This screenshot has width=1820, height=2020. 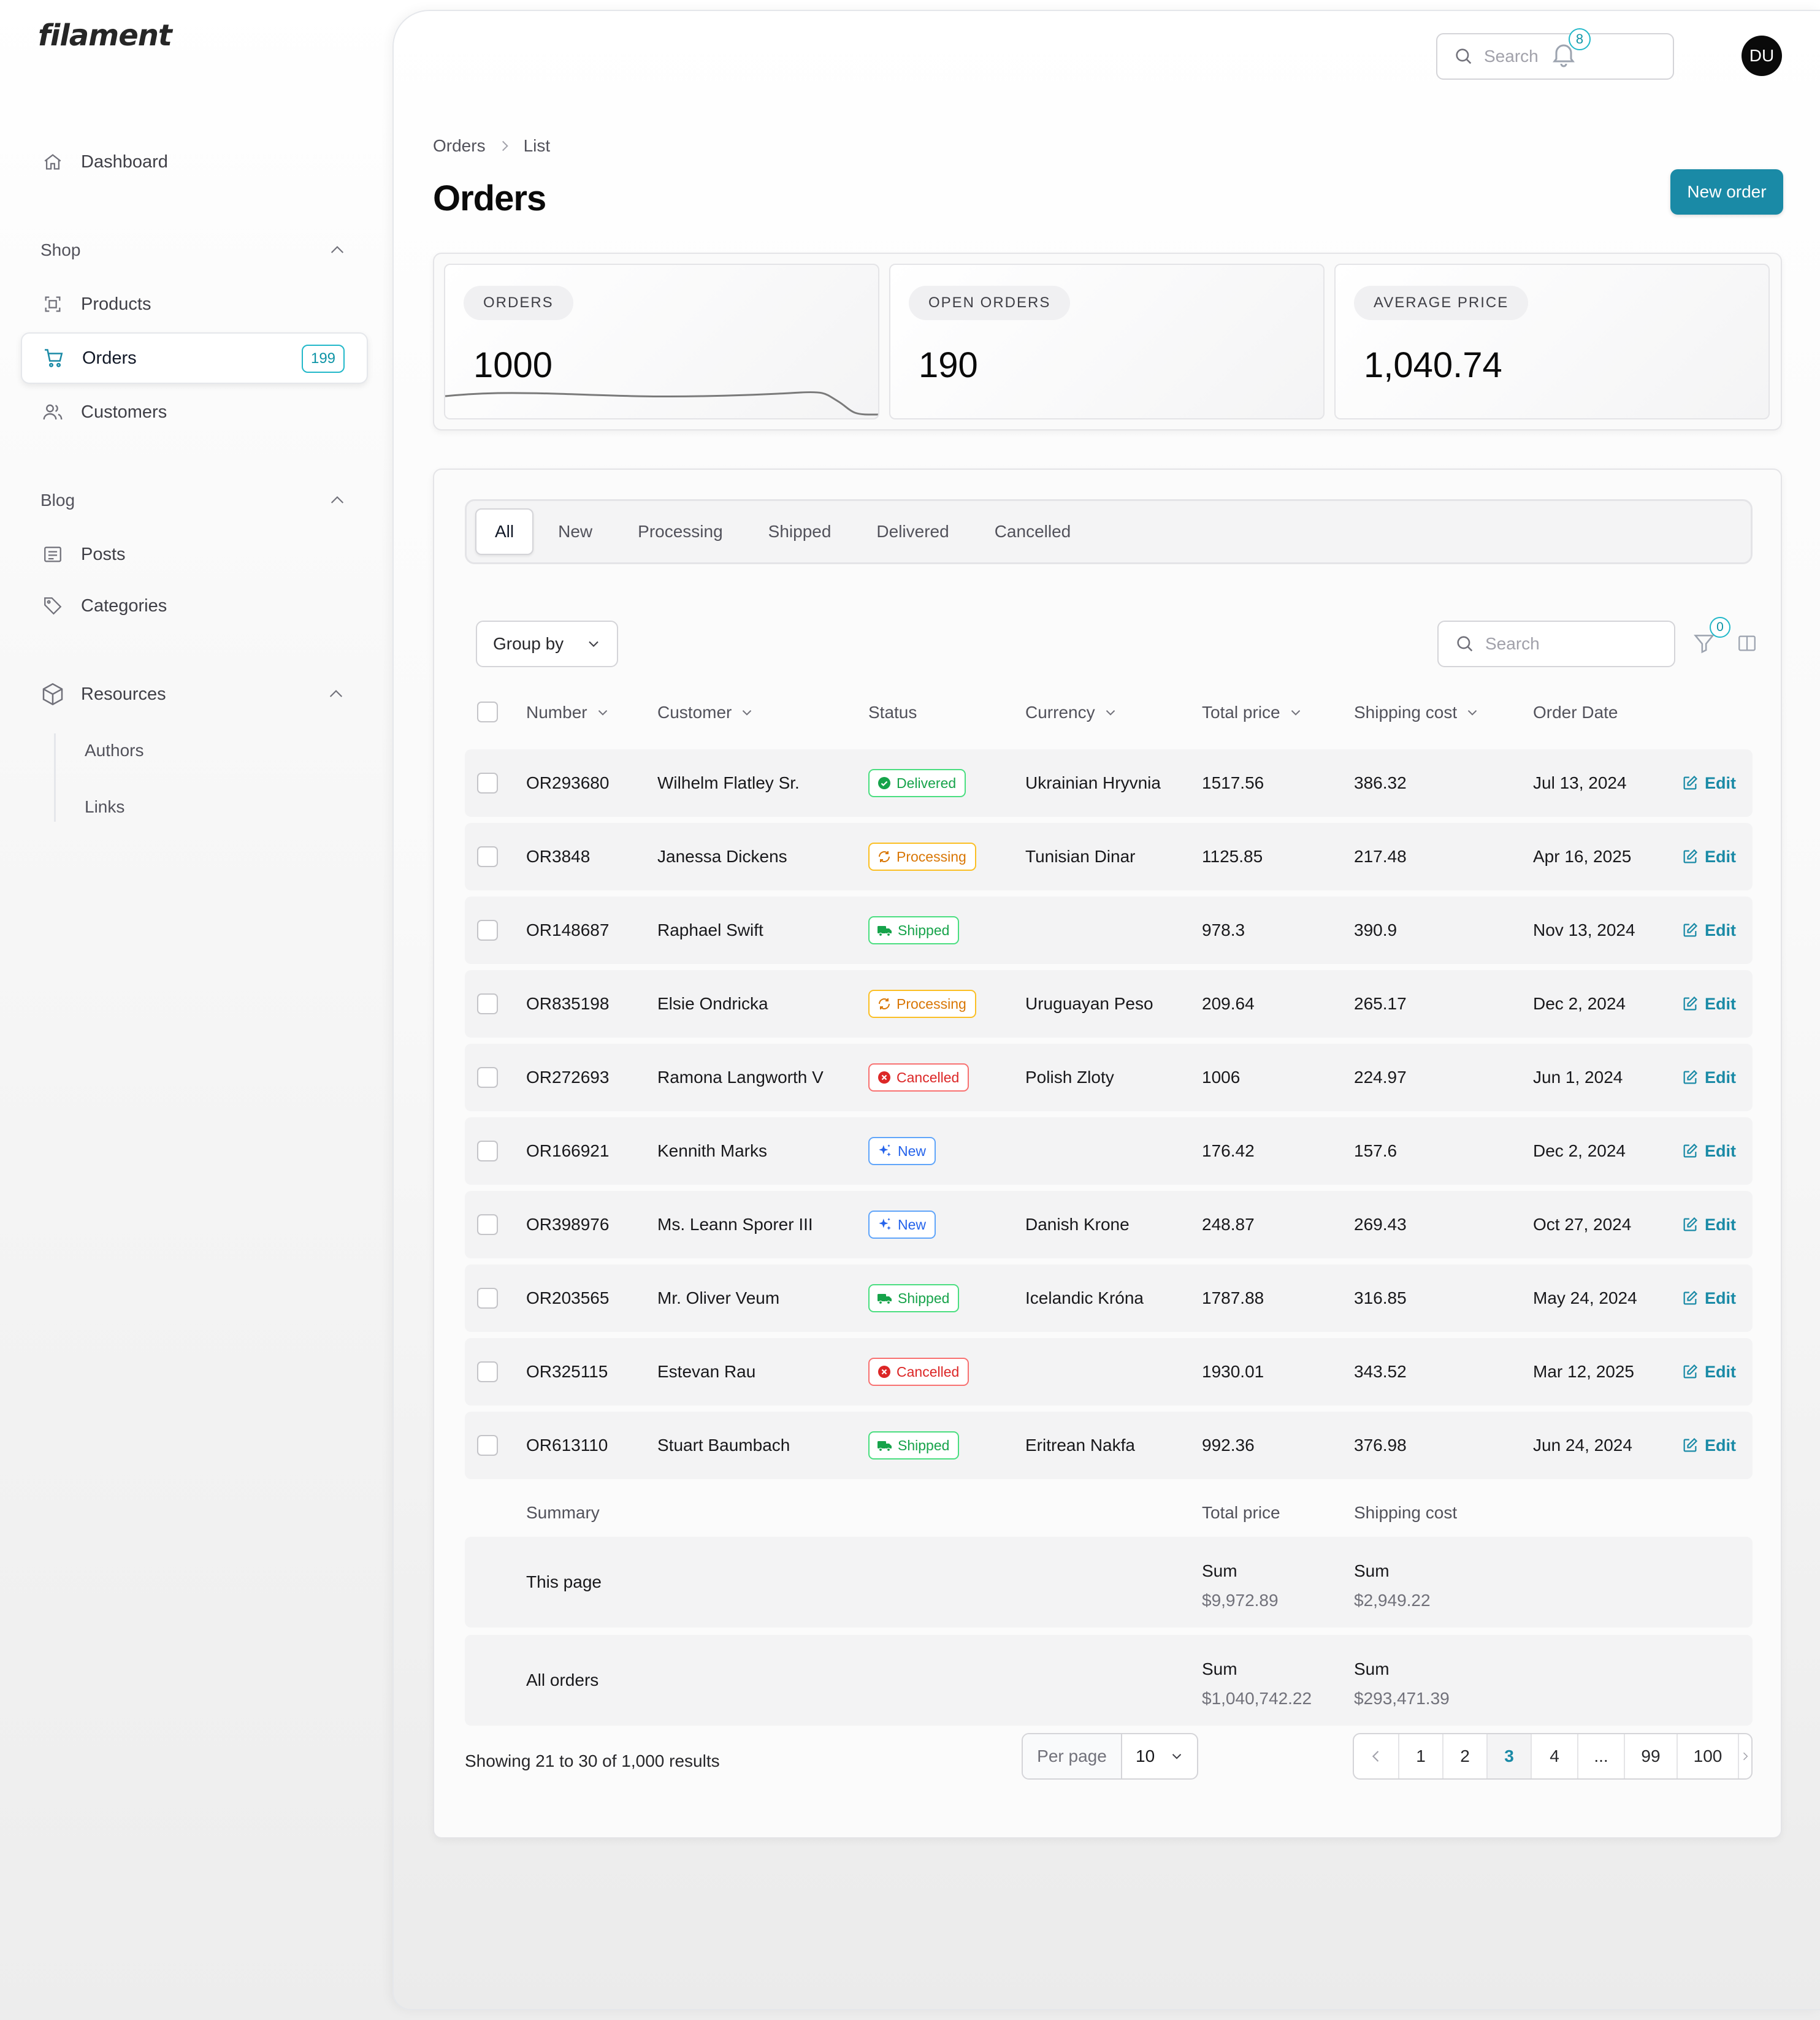 I want to click on previous-page-button, so click(x=1376, y=1756).